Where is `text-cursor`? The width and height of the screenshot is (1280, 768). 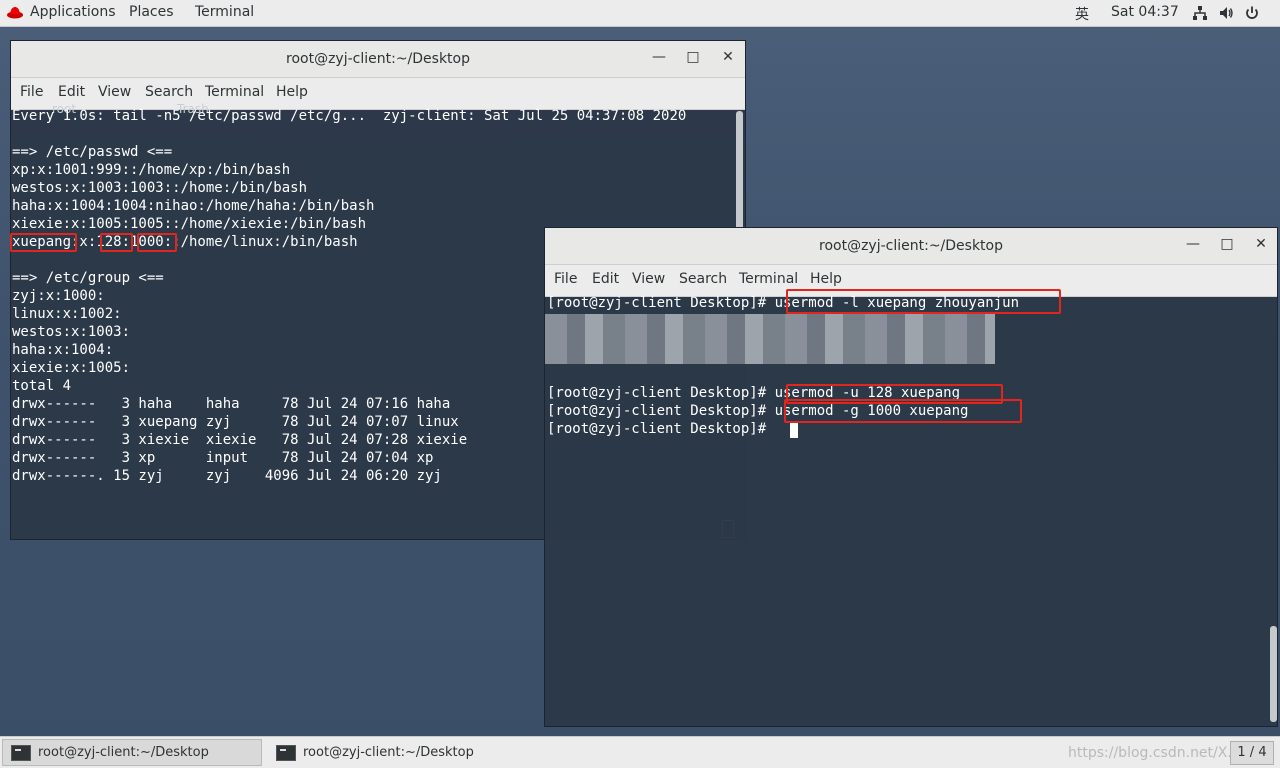
text-cursor is located at coordinates (794, 430).